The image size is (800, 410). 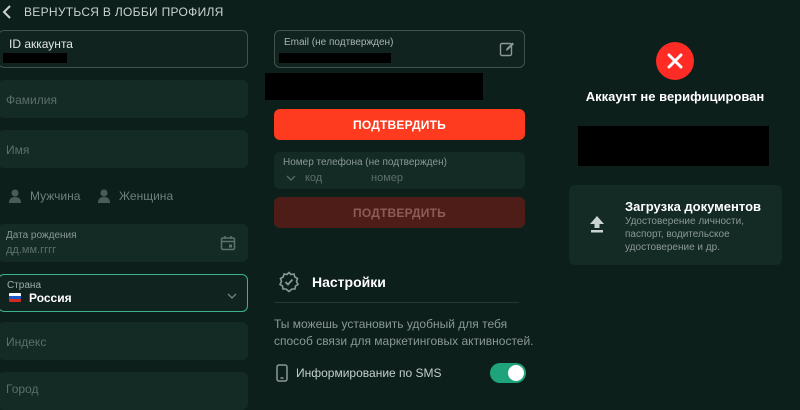 I want to click on city-input: Город, so click(x=124, y=391).